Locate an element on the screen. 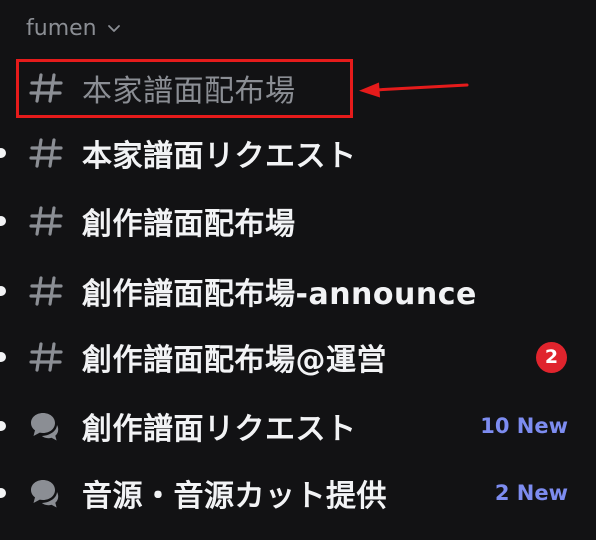  channel-item: 本家譜面リクエスト is located at coordinates (298, 153).